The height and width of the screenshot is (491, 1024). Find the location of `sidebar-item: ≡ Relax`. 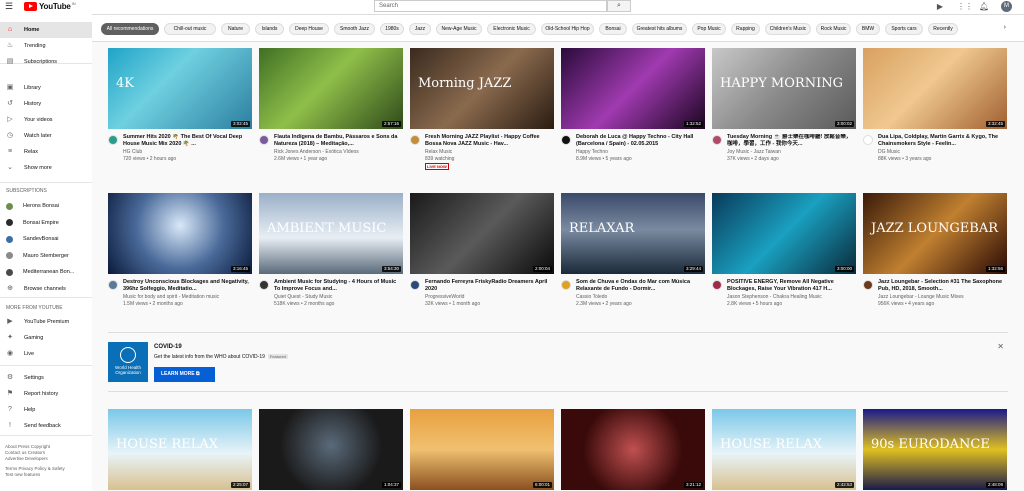

sidebar-item: ≡ Relax is located at coordinates (46, 152).